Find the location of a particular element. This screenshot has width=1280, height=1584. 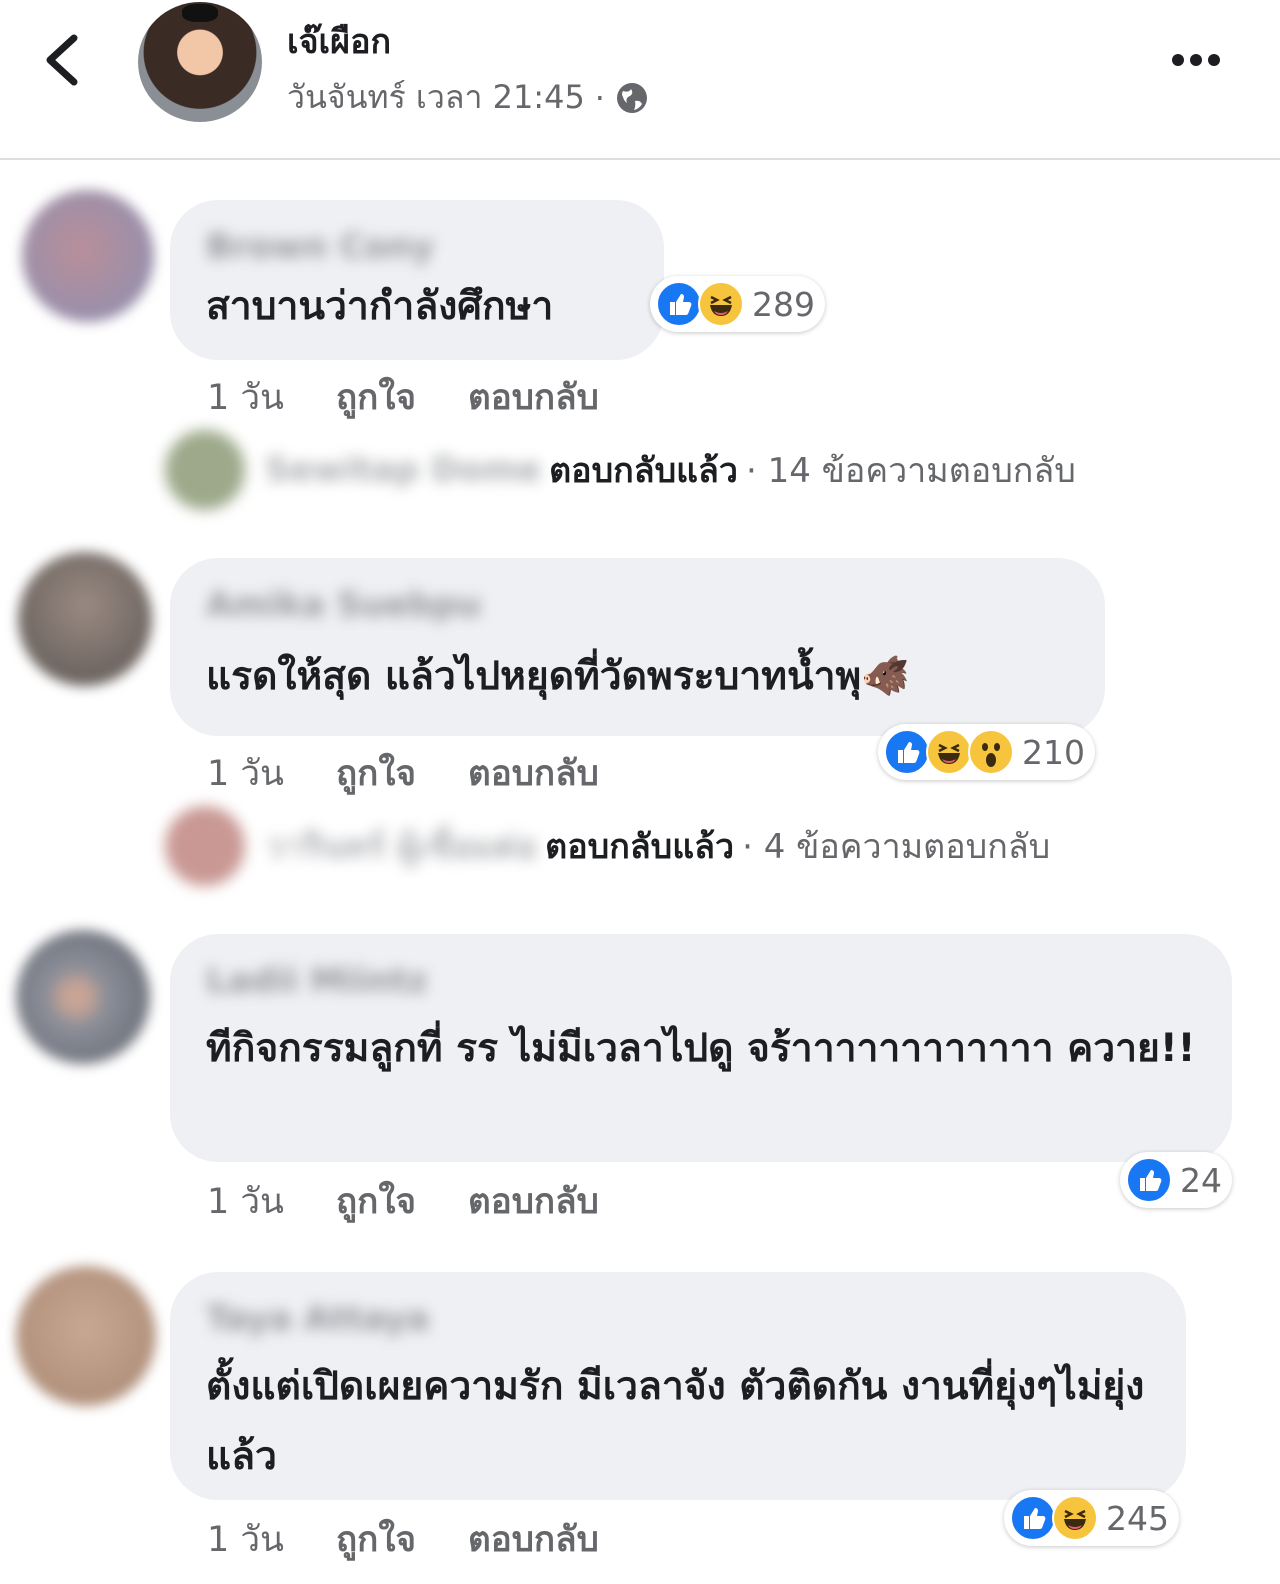

reaction-summary: 289 is located at coordinates (737, 304).